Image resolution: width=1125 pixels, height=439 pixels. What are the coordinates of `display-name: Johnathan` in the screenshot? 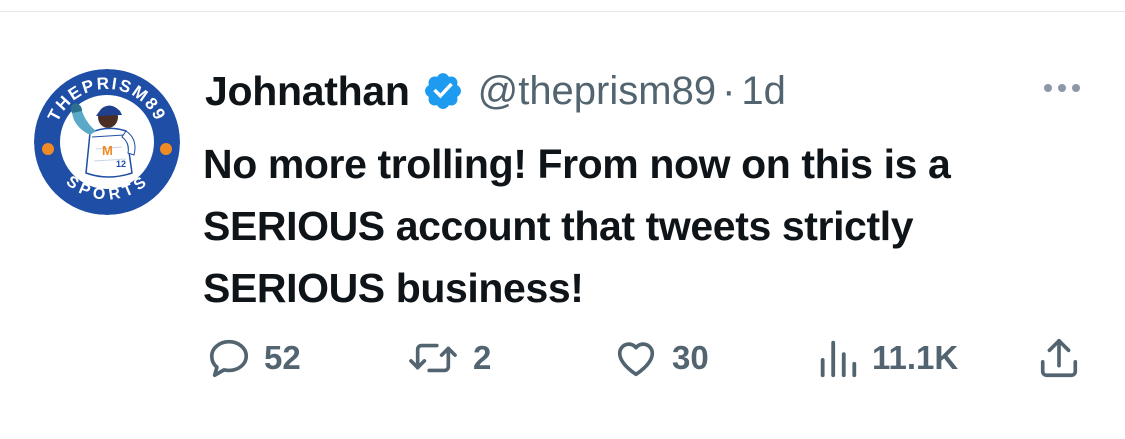 It's located at (307, 91).